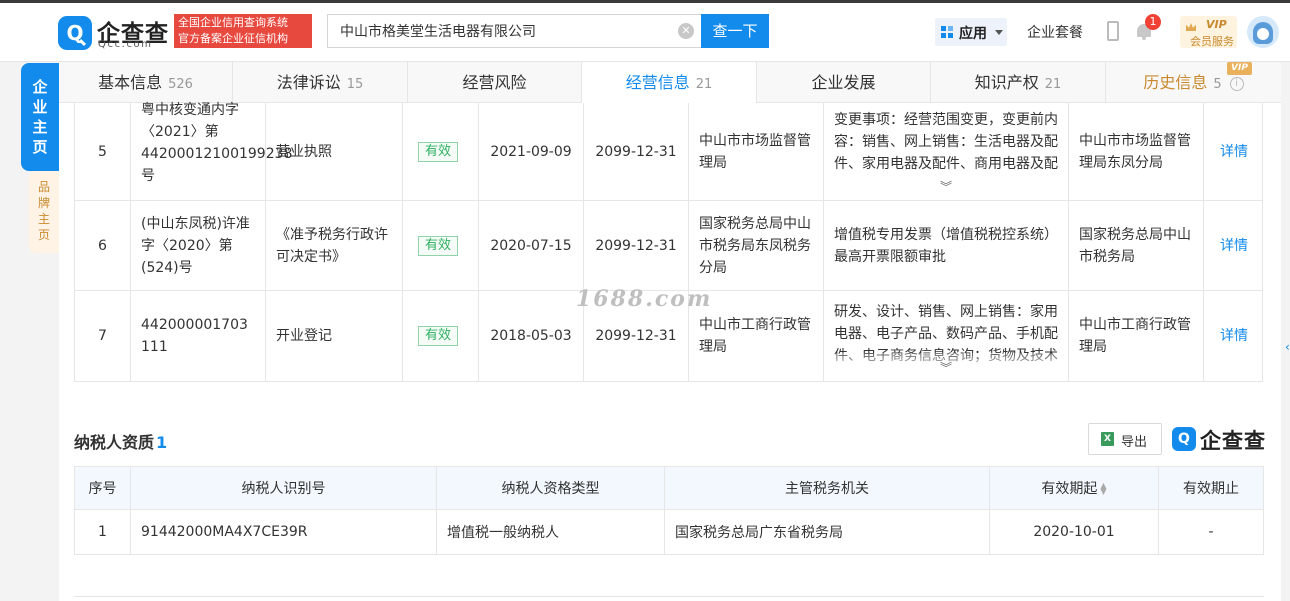 This screenshot has width=1290, height=601. Describe the element at coordinates (75, 33) in the screenshot. I see `logo-icon: Q` at that location.